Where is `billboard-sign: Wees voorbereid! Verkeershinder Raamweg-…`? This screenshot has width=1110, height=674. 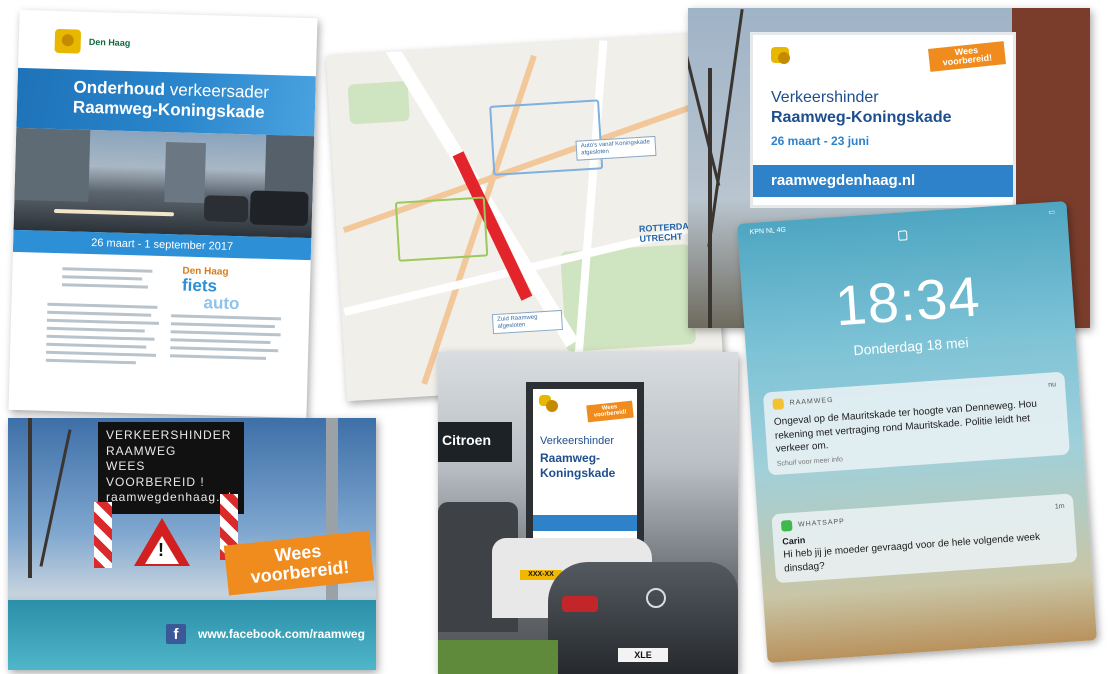
billboard-sign: Wees voorbereid! Verkeershinder Raamweg-… is located at coordinates (883, 120).